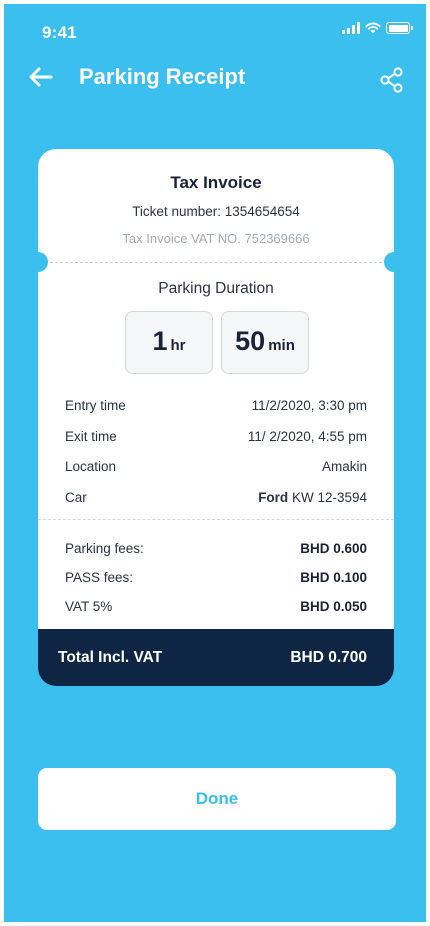 The height and width of the screenshot is (926, 430). Describe the element at coordinates (110, 657) in the screenshot. I see `total-label: Total Incl. VAT` at that location.